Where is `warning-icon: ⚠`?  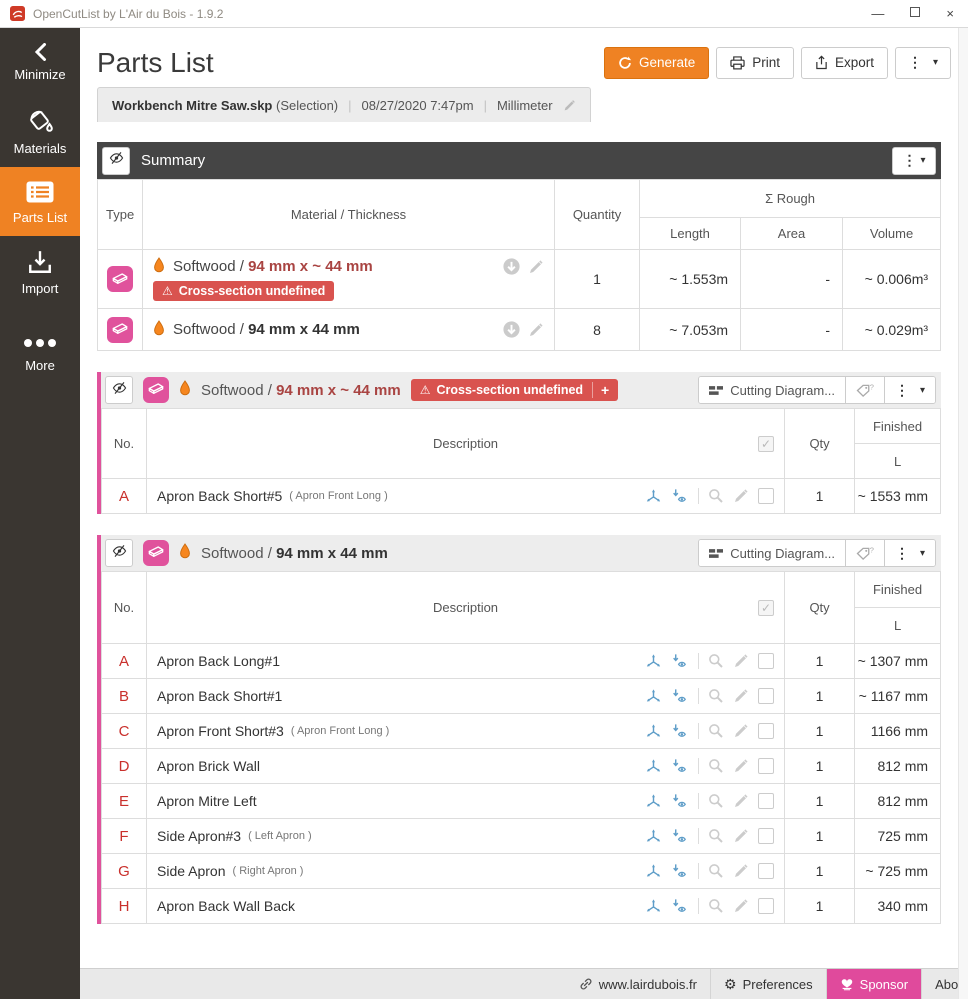 warning-icon: ⚠ is located at coordinates (425, 390).